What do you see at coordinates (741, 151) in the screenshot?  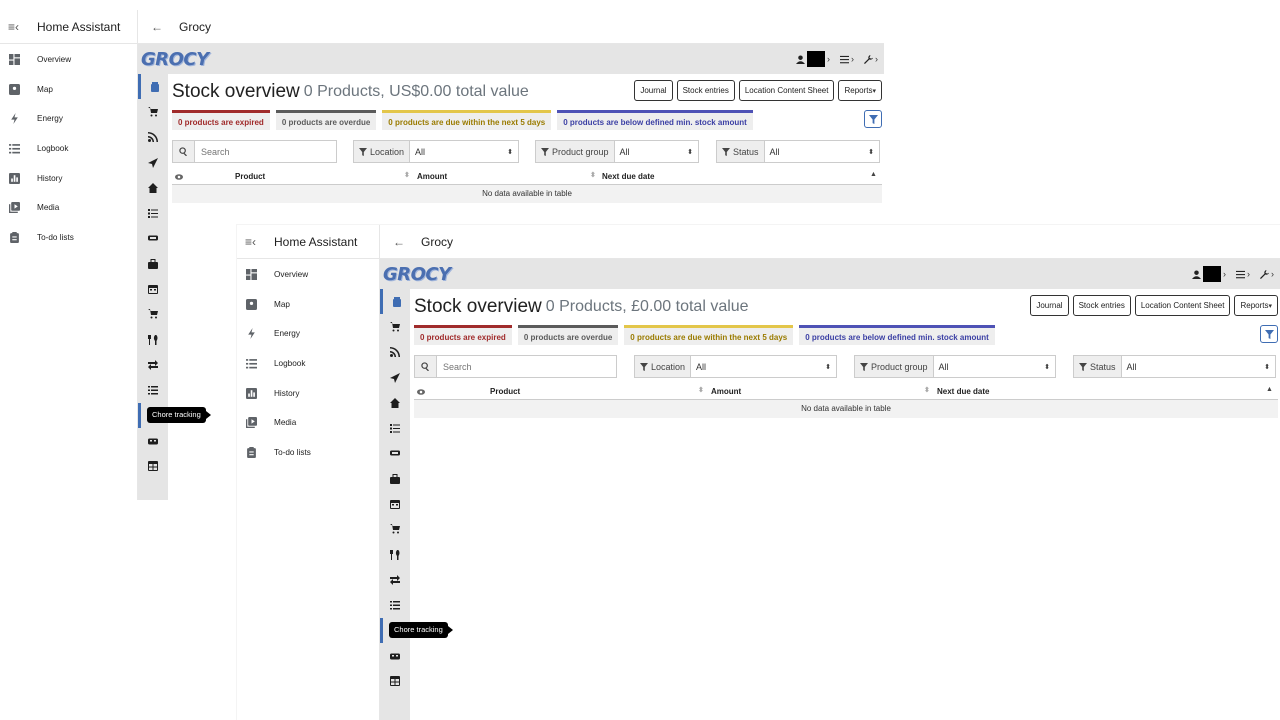 I see `status-filter-label: Status` at bounding box center [741, 151].